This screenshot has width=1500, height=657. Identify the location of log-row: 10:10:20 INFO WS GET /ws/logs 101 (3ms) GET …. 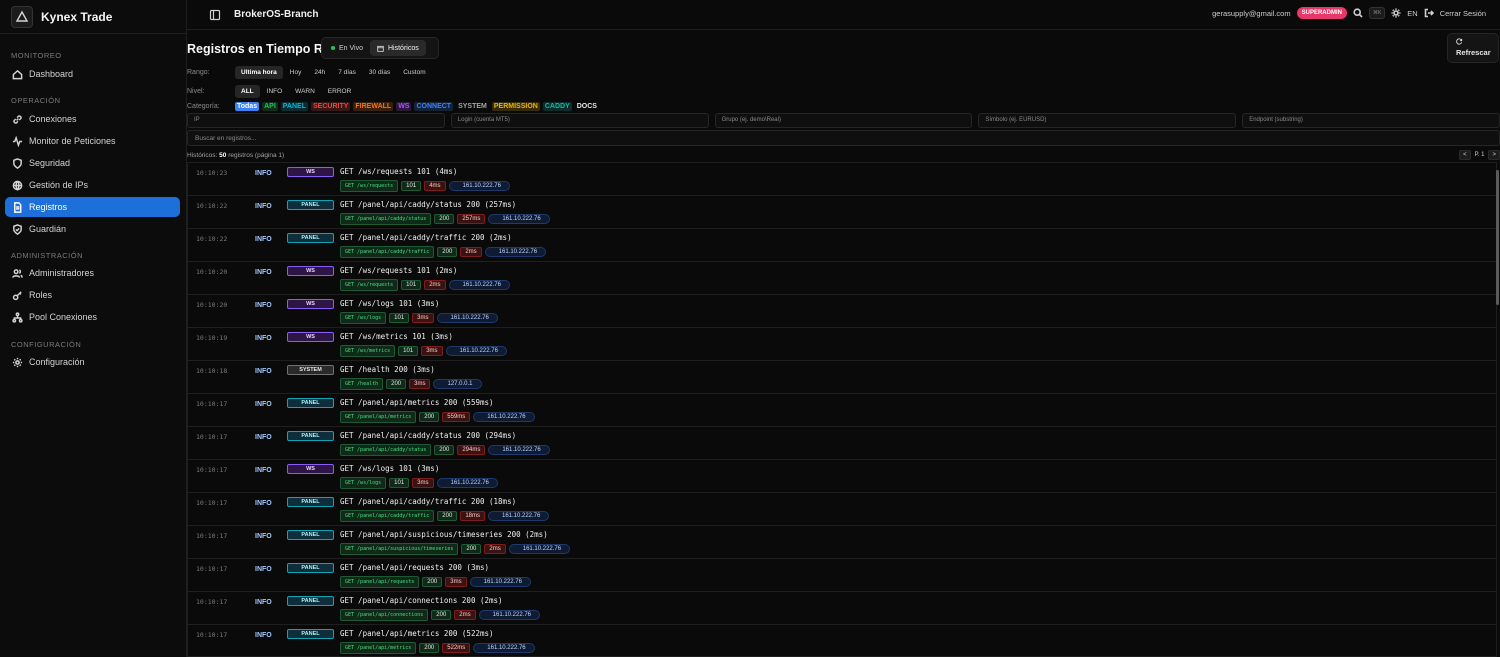
(842, 311).